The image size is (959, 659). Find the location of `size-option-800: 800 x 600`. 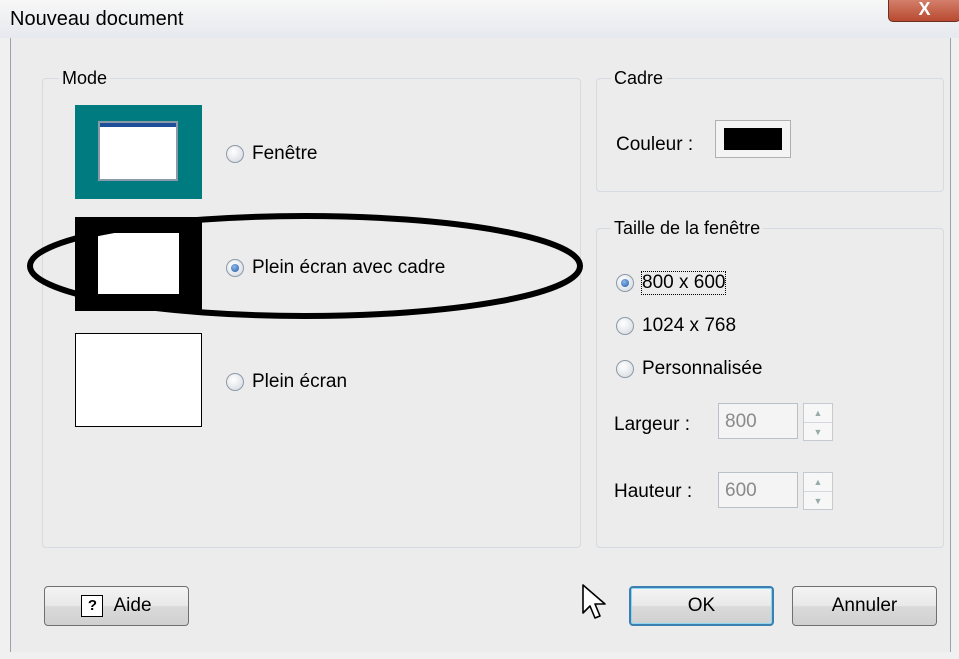

size-option-800: 800 x 600 is located at coordinates (671, 283).